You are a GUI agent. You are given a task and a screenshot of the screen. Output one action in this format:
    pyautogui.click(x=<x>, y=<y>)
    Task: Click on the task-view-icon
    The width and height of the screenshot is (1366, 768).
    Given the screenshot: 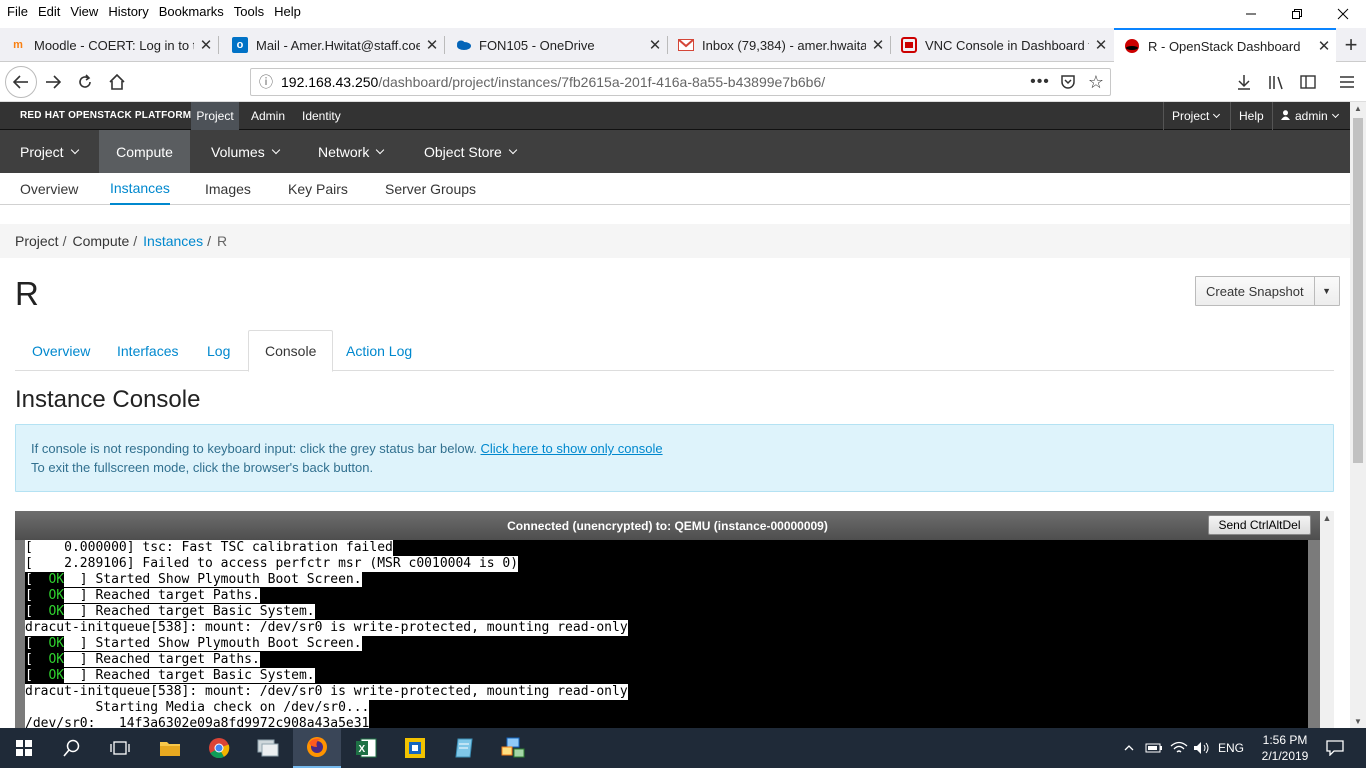 What is the action you would take?
    pyautogui.click(x=120, y=748)
    